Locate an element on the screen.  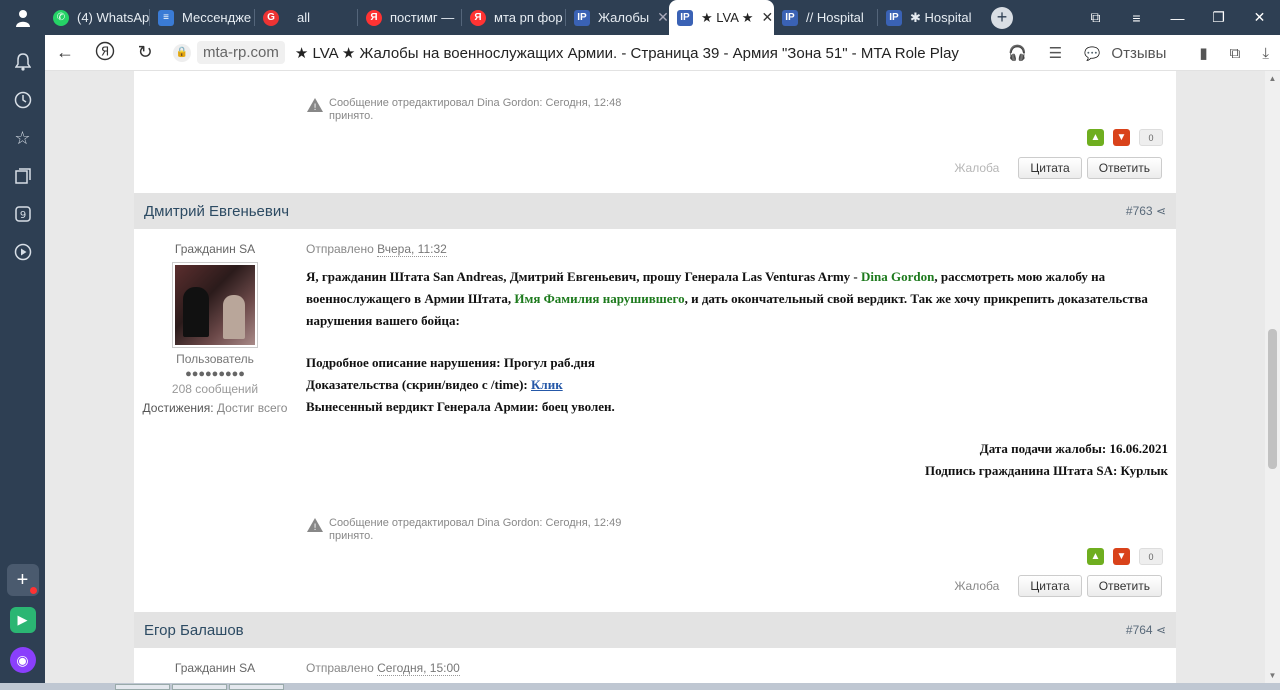
minimize-button: — is located at coordinates (1177, 18).